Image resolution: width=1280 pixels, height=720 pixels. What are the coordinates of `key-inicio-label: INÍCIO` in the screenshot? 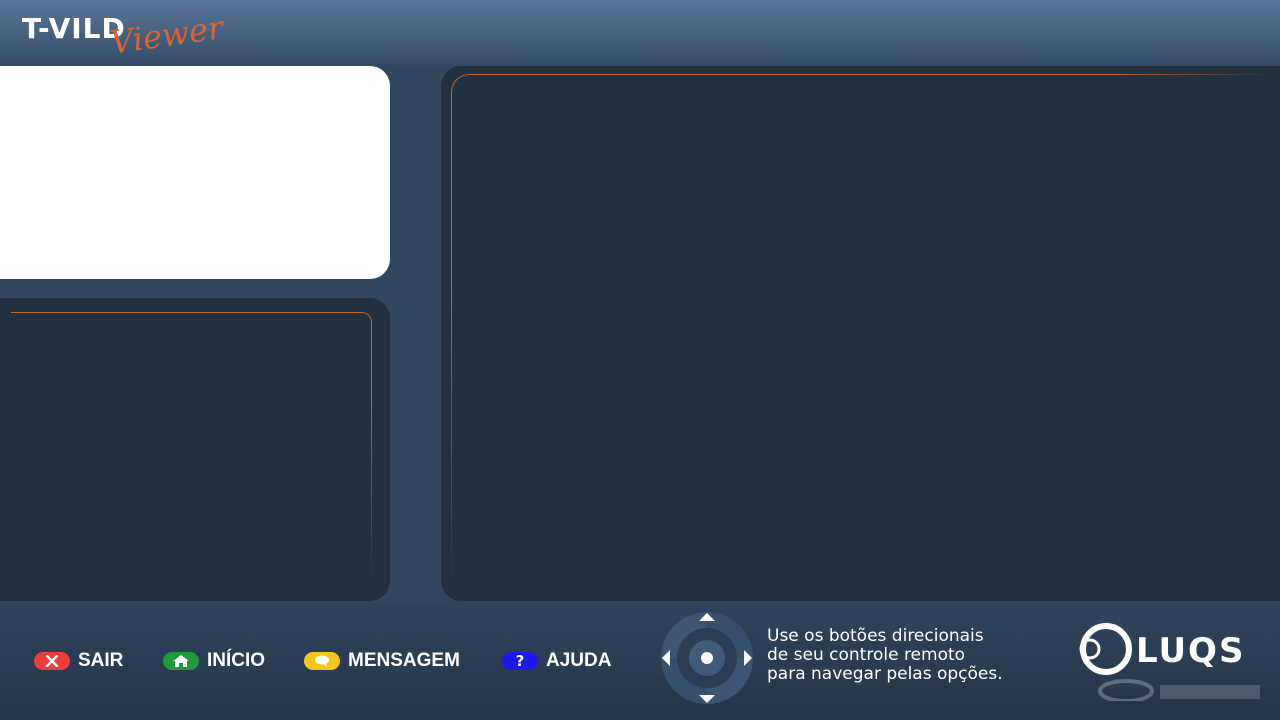 It's located at (236, 660).